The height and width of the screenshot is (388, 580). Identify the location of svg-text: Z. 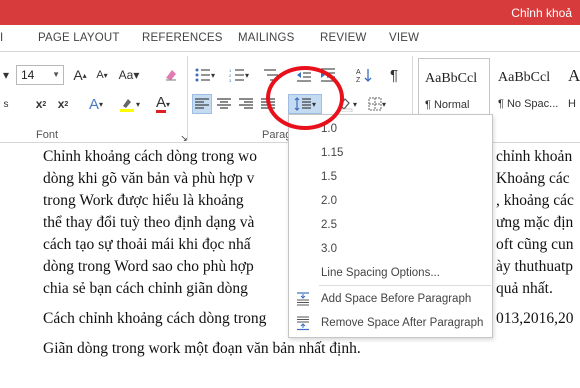
(358, 80).